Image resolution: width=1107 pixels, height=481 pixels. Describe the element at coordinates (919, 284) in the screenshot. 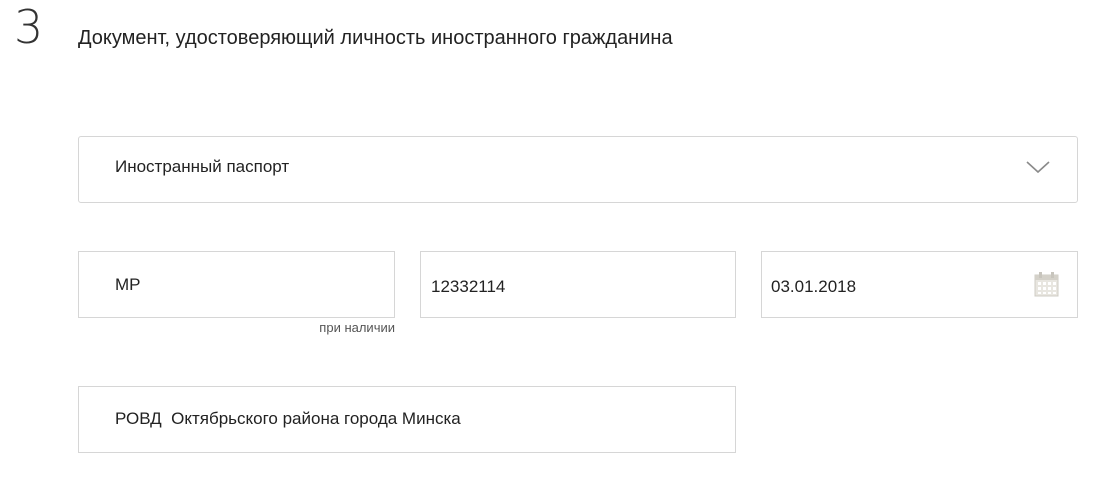

I see `issue-date-field: 03.01.2018` at that location.